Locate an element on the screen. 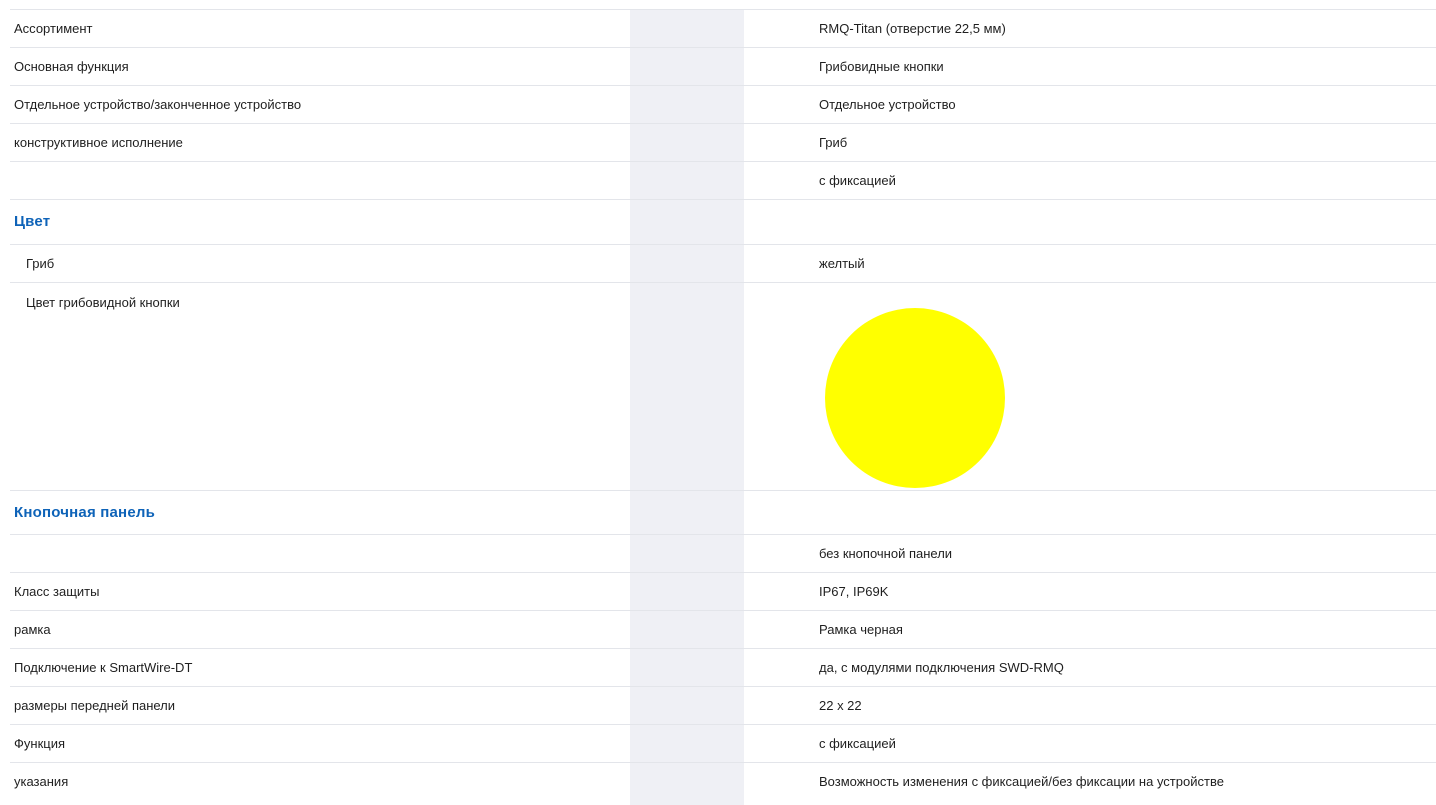 Image resolution: width=1436 pixels, height=805 pixels. spec-label: Класс защиты is located at coordinates (57, 591).